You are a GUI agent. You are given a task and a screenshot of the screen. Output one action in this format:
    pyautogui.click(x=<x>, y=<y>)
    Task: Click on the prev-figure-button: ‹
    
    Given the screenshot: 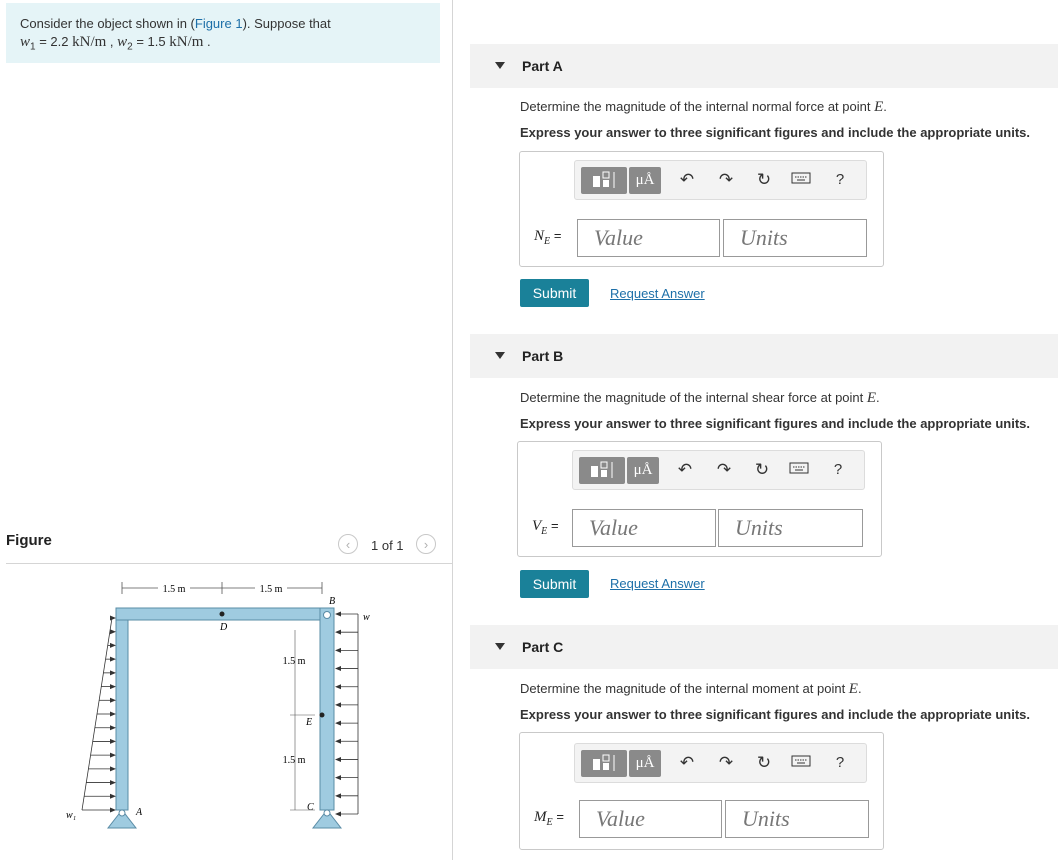 What is the action you would take?
    pyautogui.click(x=348, y=544)
    